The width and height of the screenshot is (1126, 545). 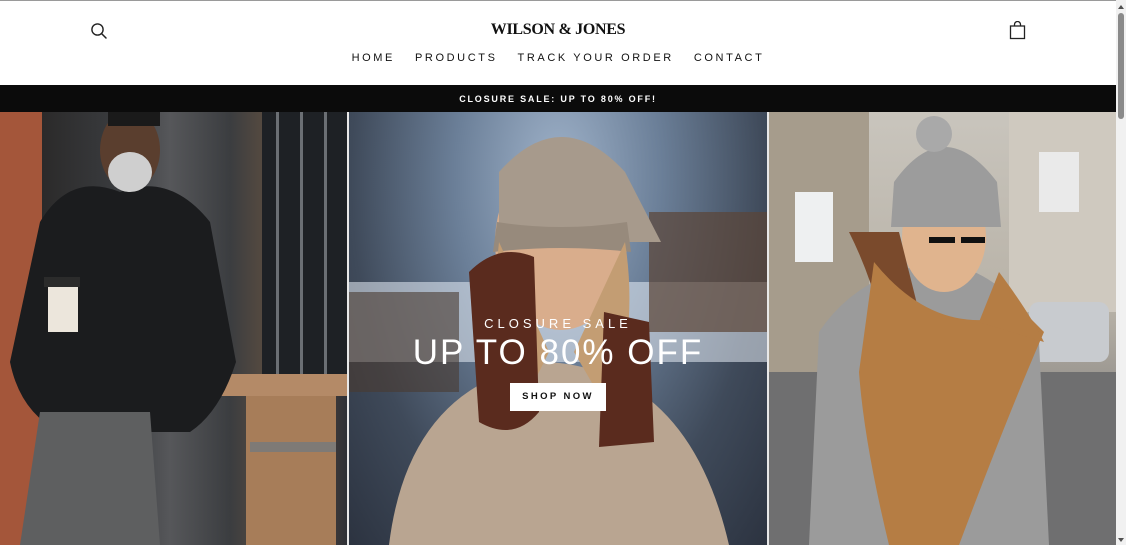 What do you see at coordinates (558, 352) in the screenshot?
I see `hero-headline: UP TO 80% OFF` at bounding box center [558, 352].